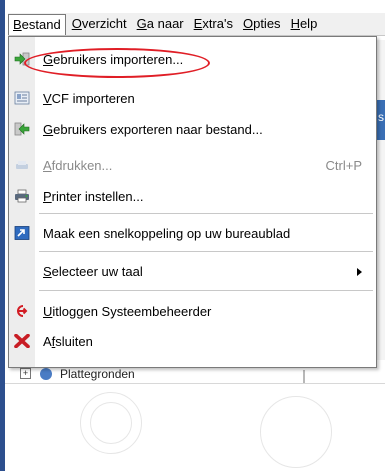  Describe the element at coordinates (308, 23) in the screenshot. I see `menu-title-text: elp` at that location.